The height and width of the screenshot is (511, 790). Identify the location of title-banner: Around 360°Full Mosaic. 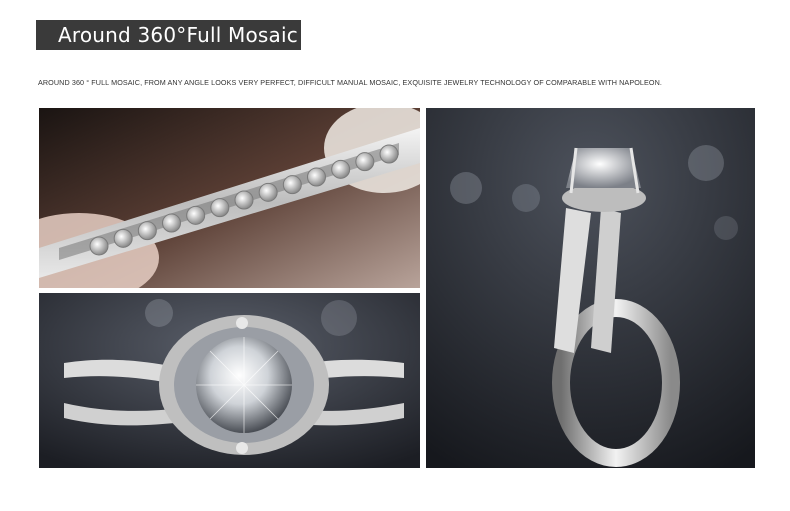
(168, 35).